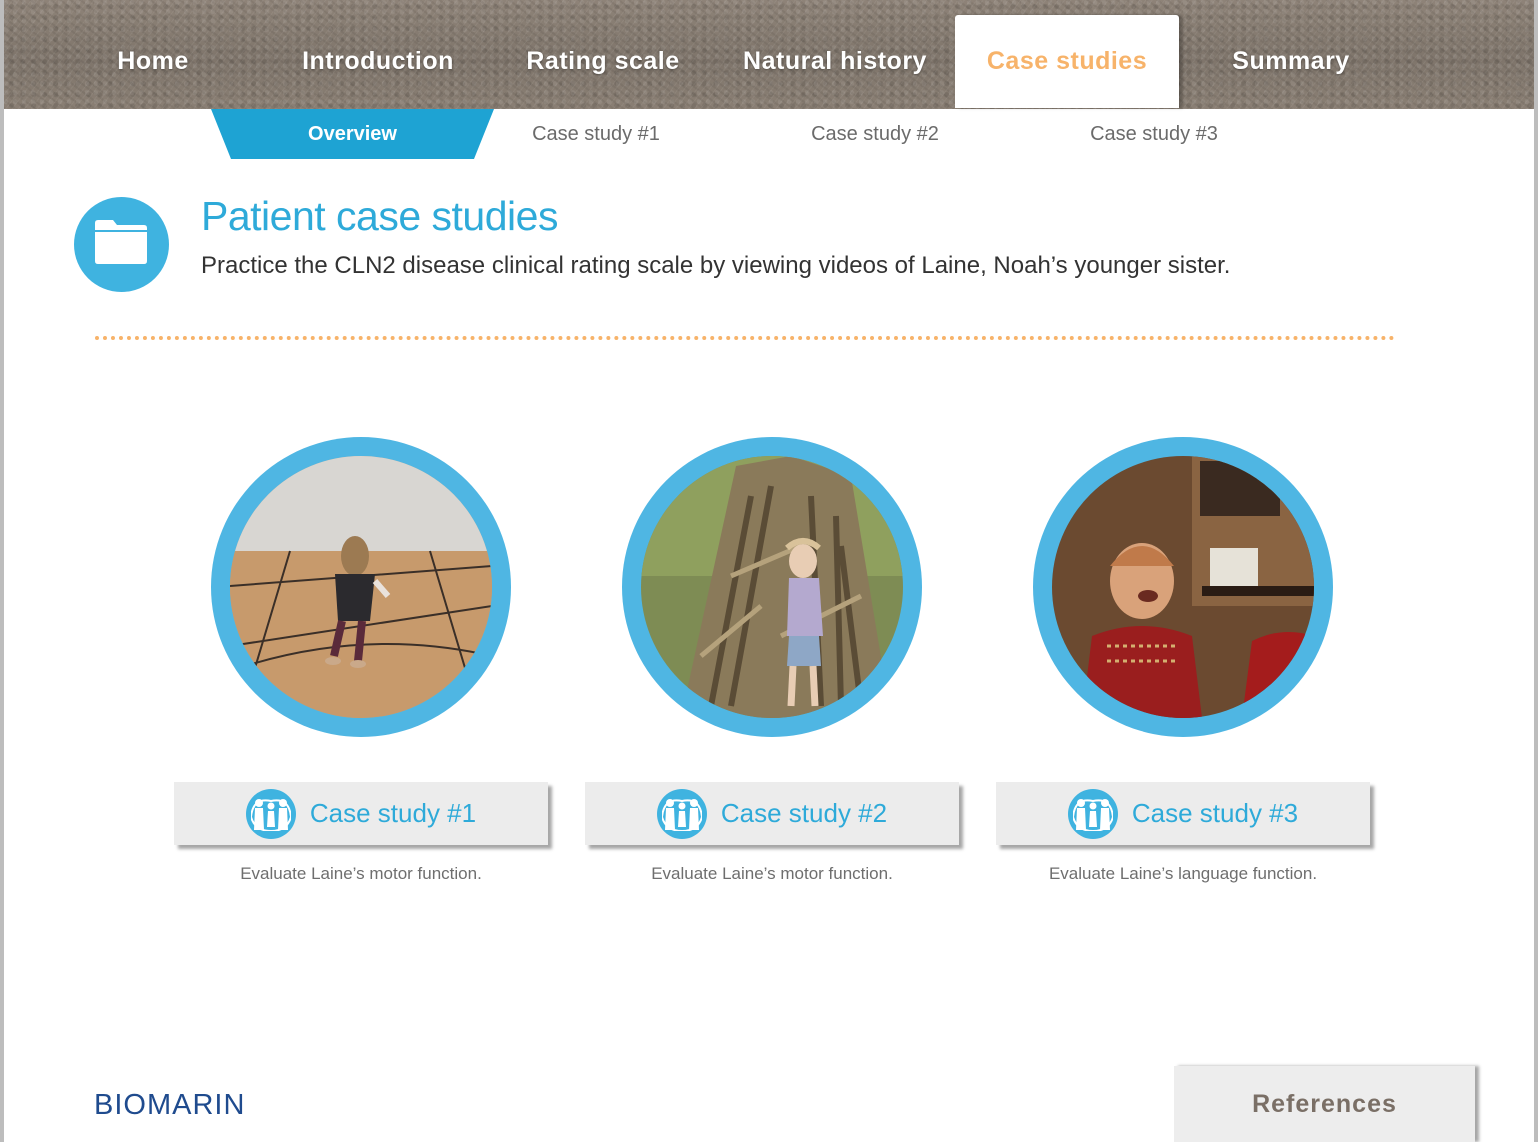 The height and width of the screenshot is (1142, 1538). Describe the element at coordinates (361, 587) in the screenshot. I see `video-thumbnail-gym` at that location.